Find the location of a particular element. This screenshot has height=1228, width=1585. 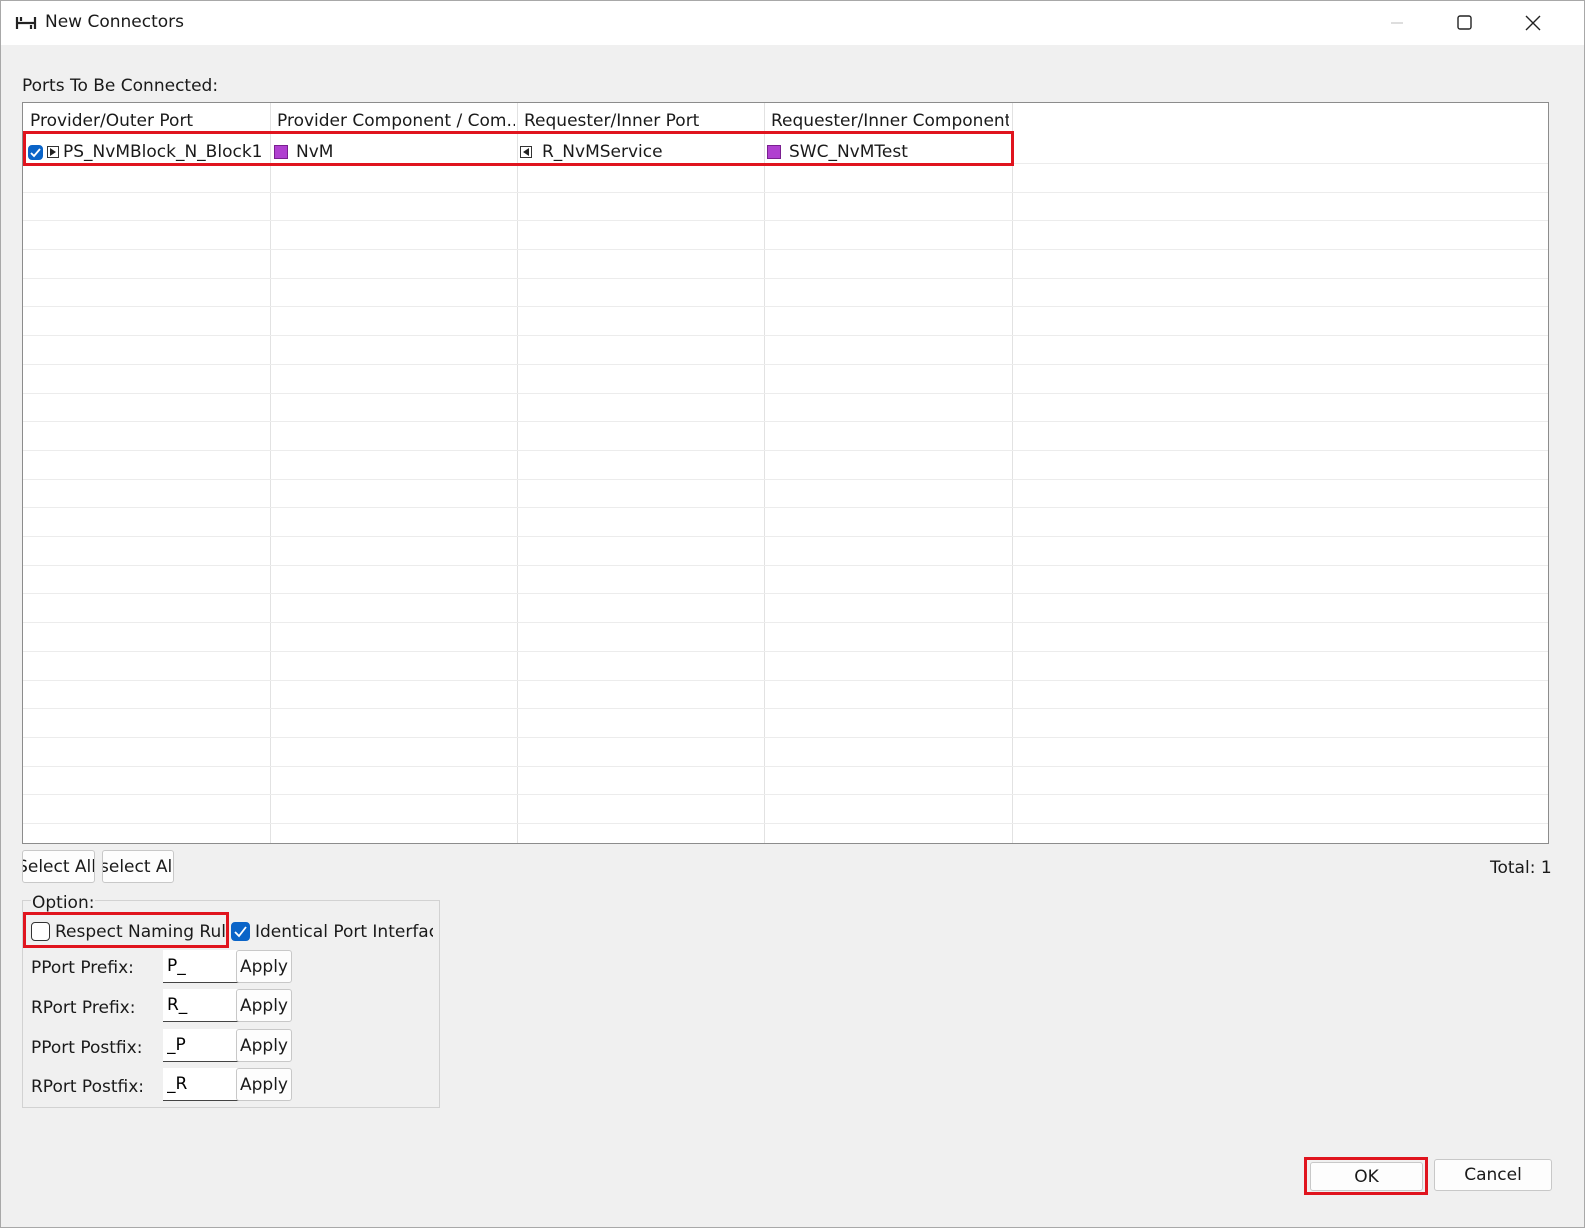

identical-port-interface-label: Identical Port Interface is located at coordinates (344, 932).